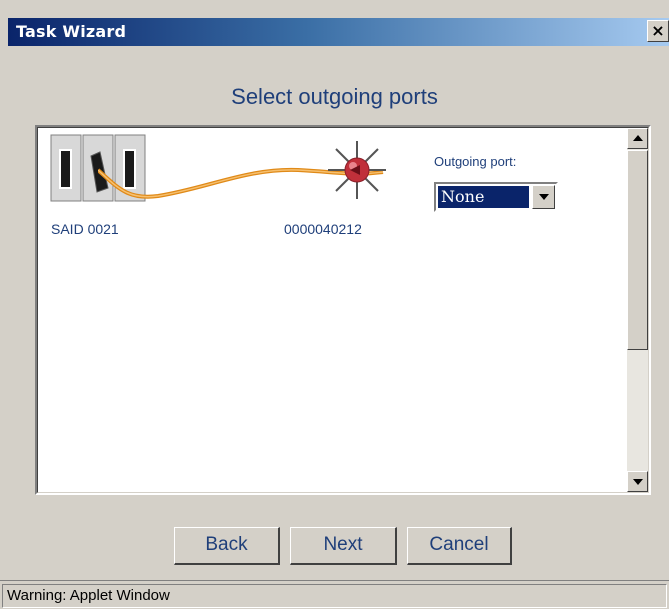 The image size is (669, 609). I want to click on status-bar: Warning: Applet Window, so click(334, 594).